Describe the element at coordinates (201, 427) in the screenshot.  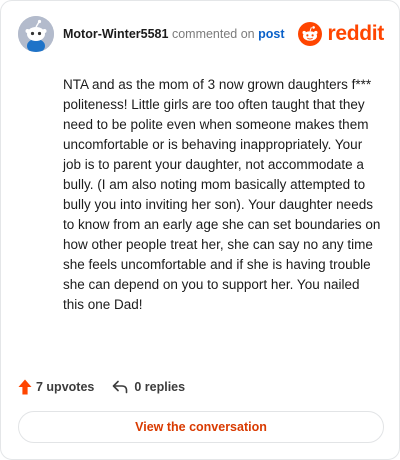
I see `view-conversation-button: View the conversation` at that location.